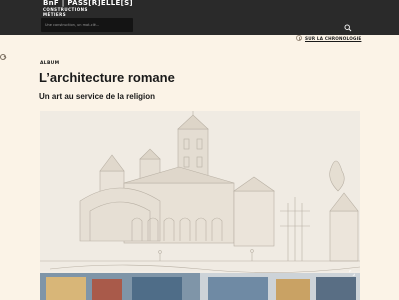 This screenshot has height=300, width=399. I want to click on chevron-circle-icon, so click(3, 57).